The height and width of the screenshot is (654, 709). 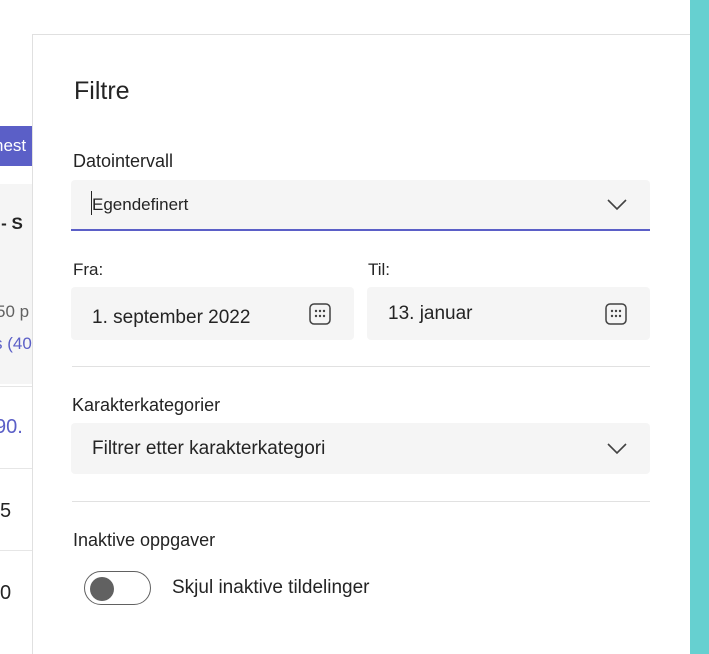 What do you see at coordinates (140, 204) in the screenshot?
I see `date-range-value: Egendefinert` at bounding box center [140, 204].